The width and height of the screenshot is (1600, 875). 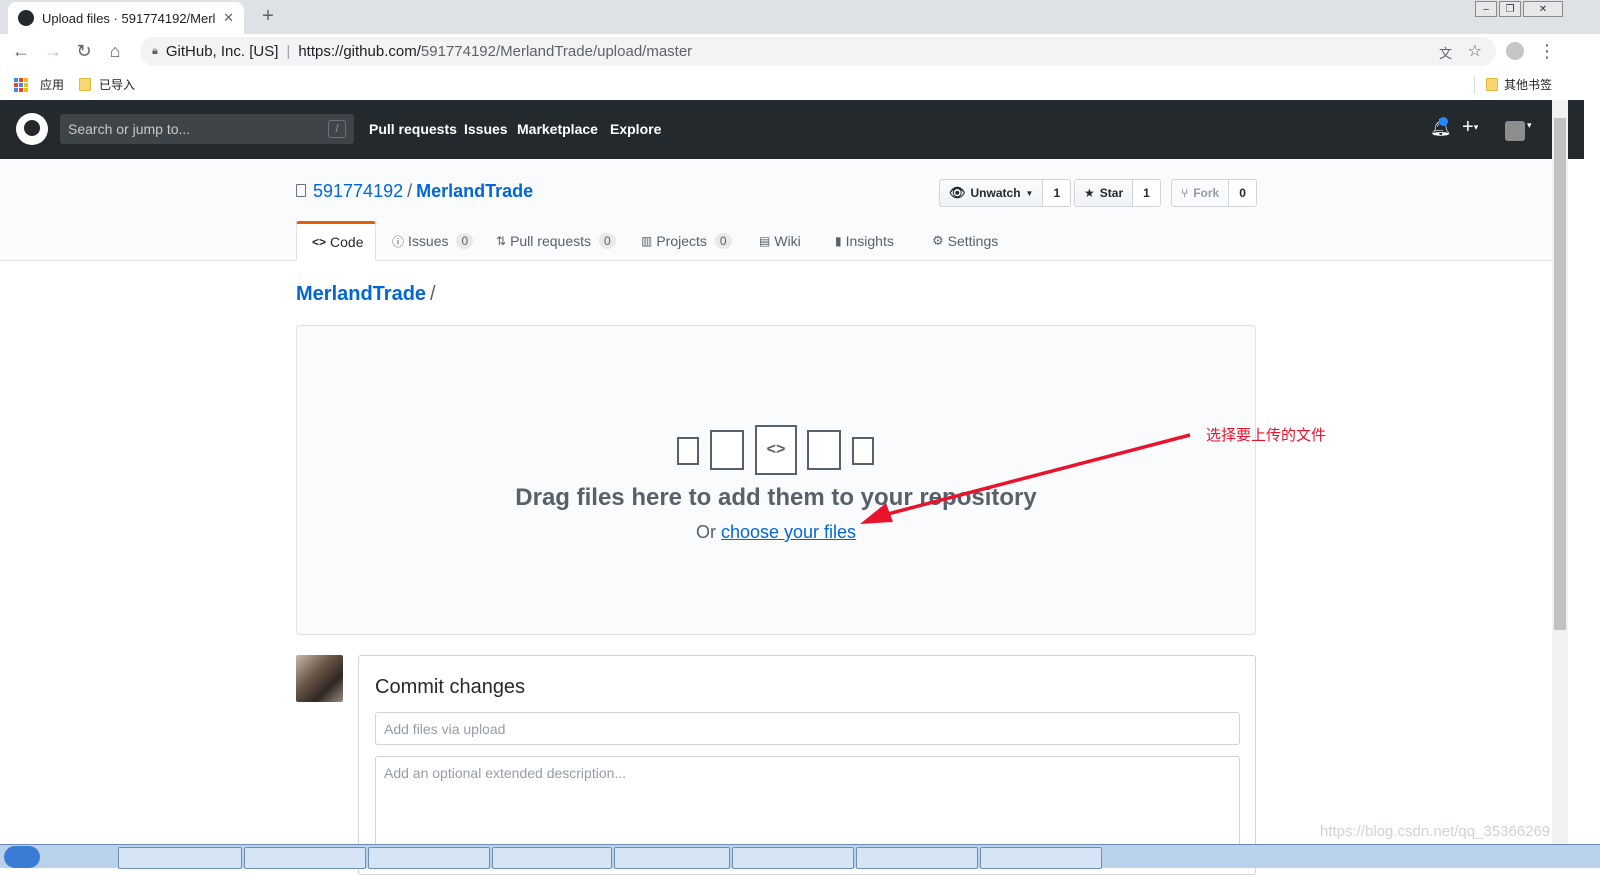 I want to click on avatar-dropdown-caret-icon: ▾, so click(x=1529, y=125).